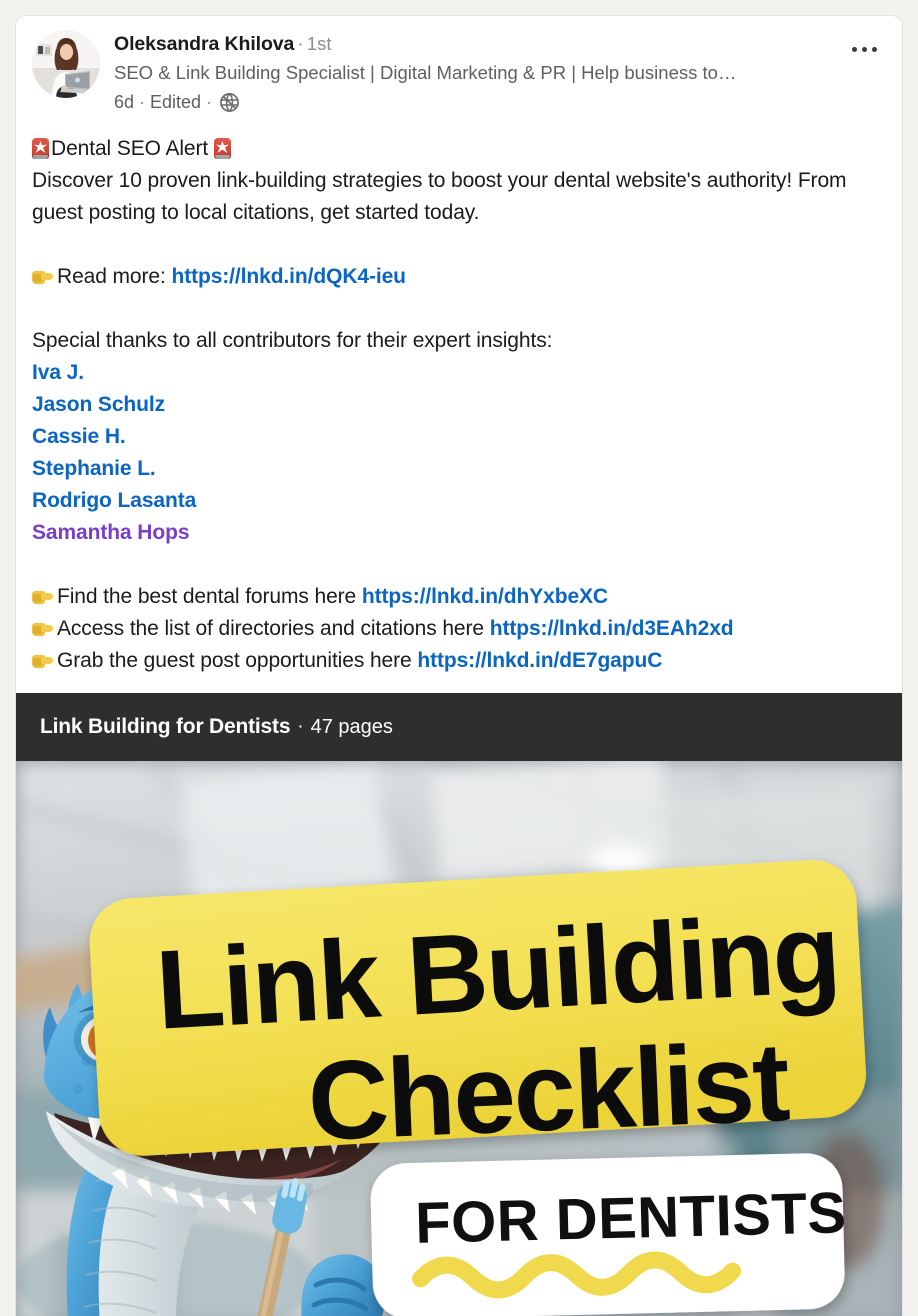 This screenshot has height=1316, width=918. Describe the element at coordinates (204, 44) in the screenshot. I see `author-name: Oleksandra Khilova` at that location.